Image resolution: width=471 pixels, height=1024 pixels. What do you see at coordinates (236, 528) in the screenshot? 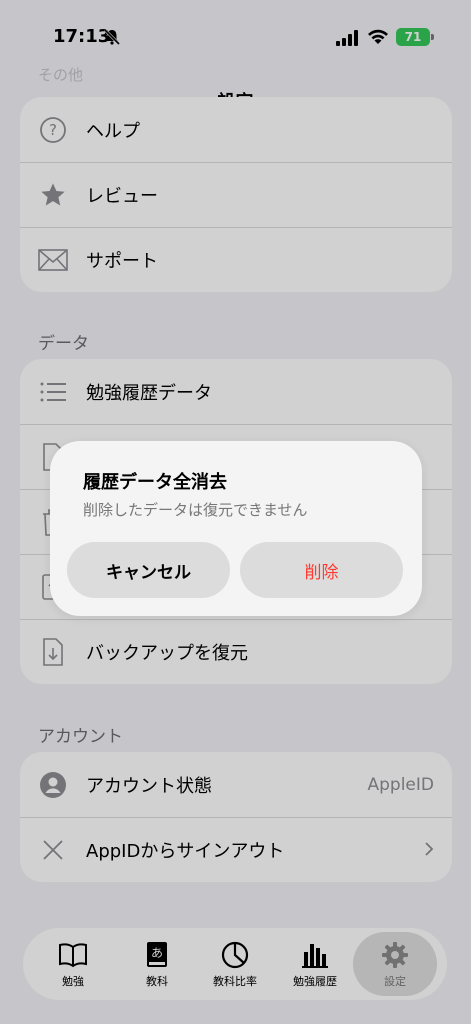
I see `delete-history-alert: 履歴データ全消去 削除したデータは復元できません キャンセル 削除` at bounding box center [236, 528].